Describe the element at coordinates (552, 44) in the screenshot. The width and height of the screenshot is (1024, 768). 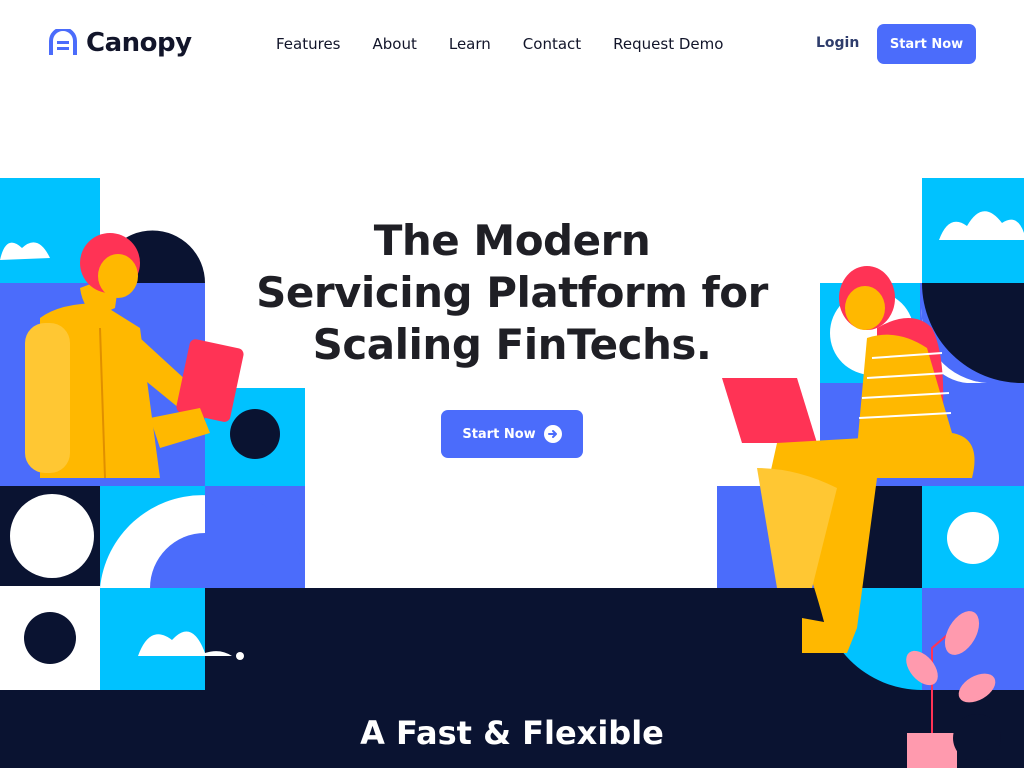
I see `nav-link-contact: Contact` at that location.